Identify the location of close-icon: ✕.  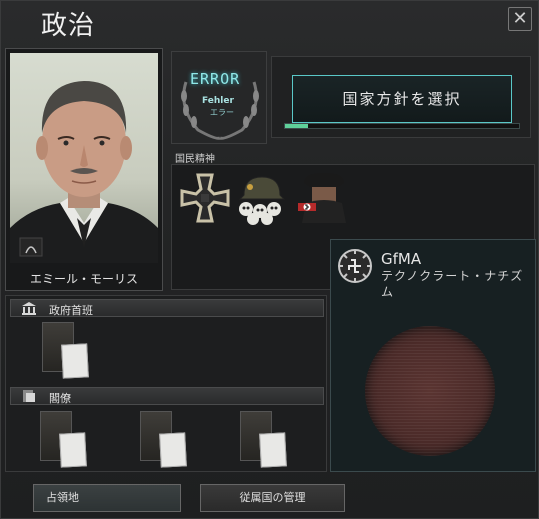
(520, 18).